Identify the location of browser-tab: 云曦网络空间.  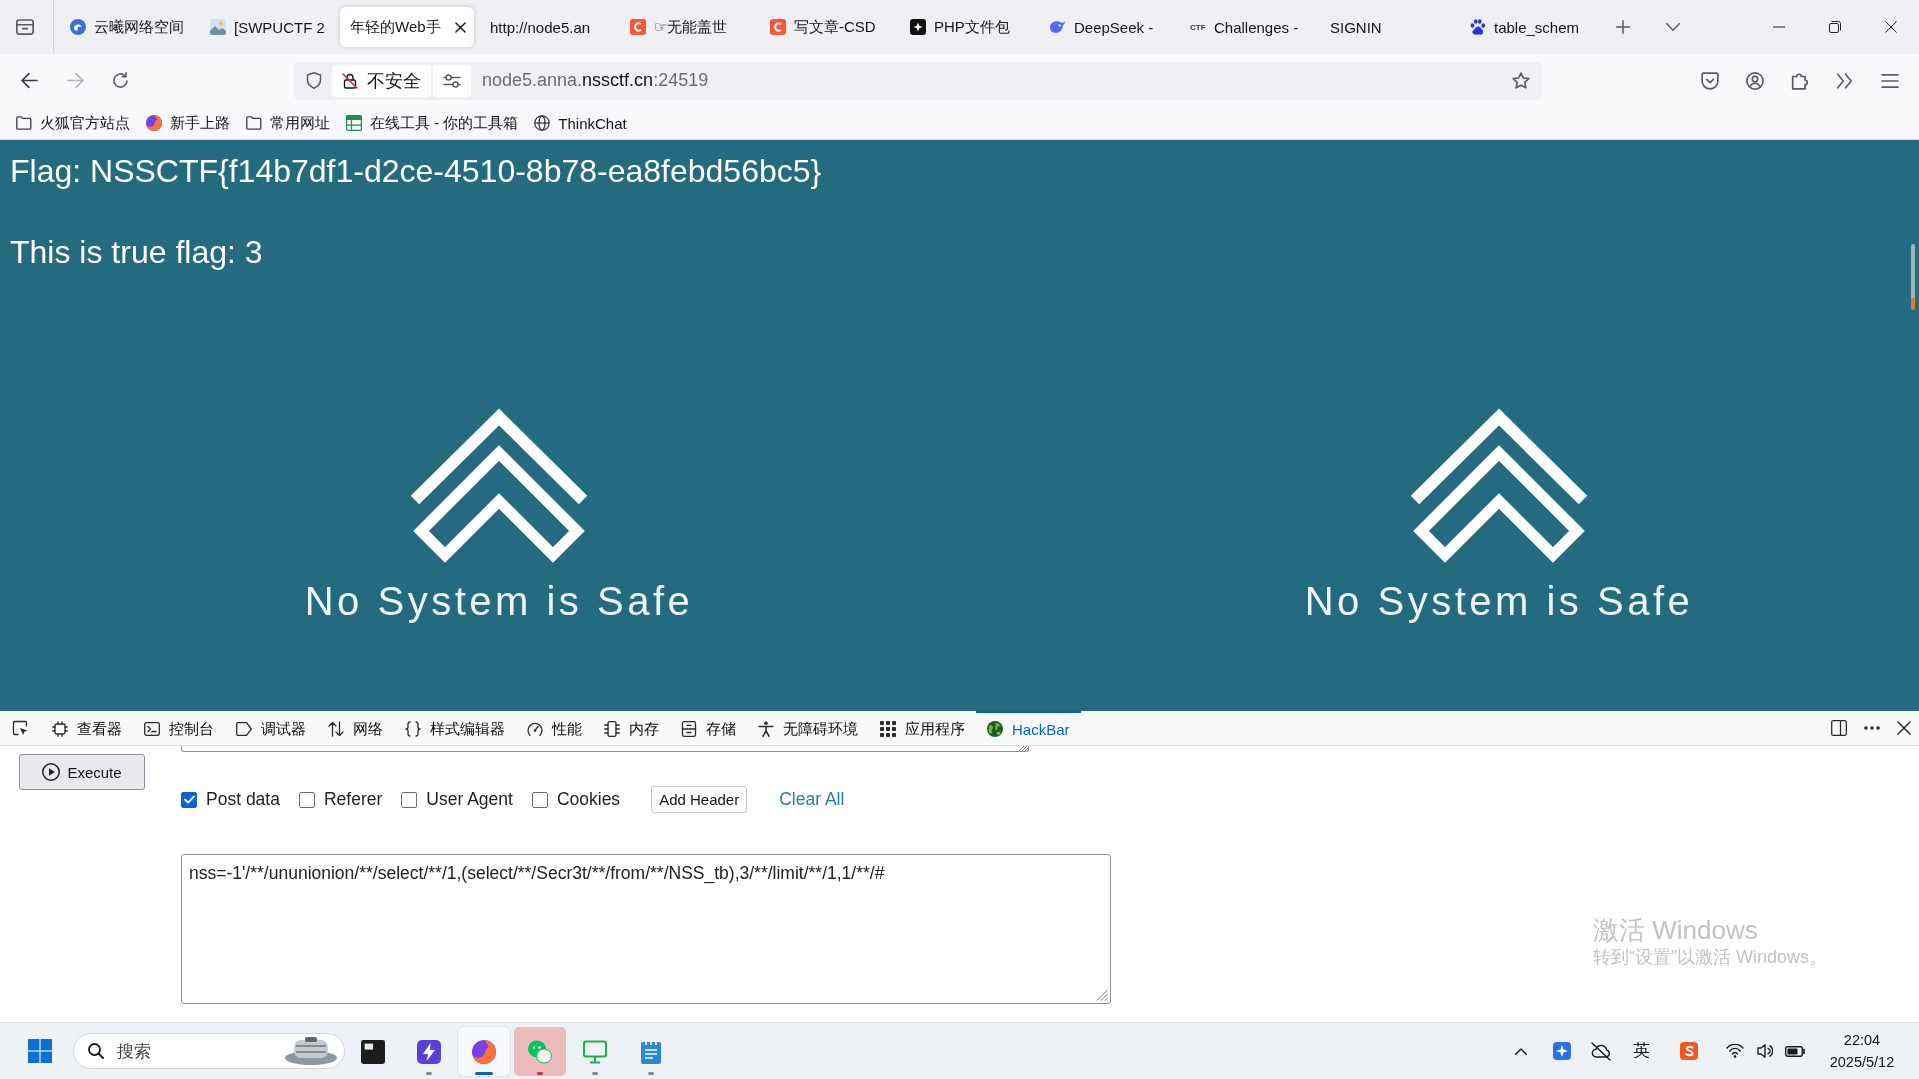
(127, 27).